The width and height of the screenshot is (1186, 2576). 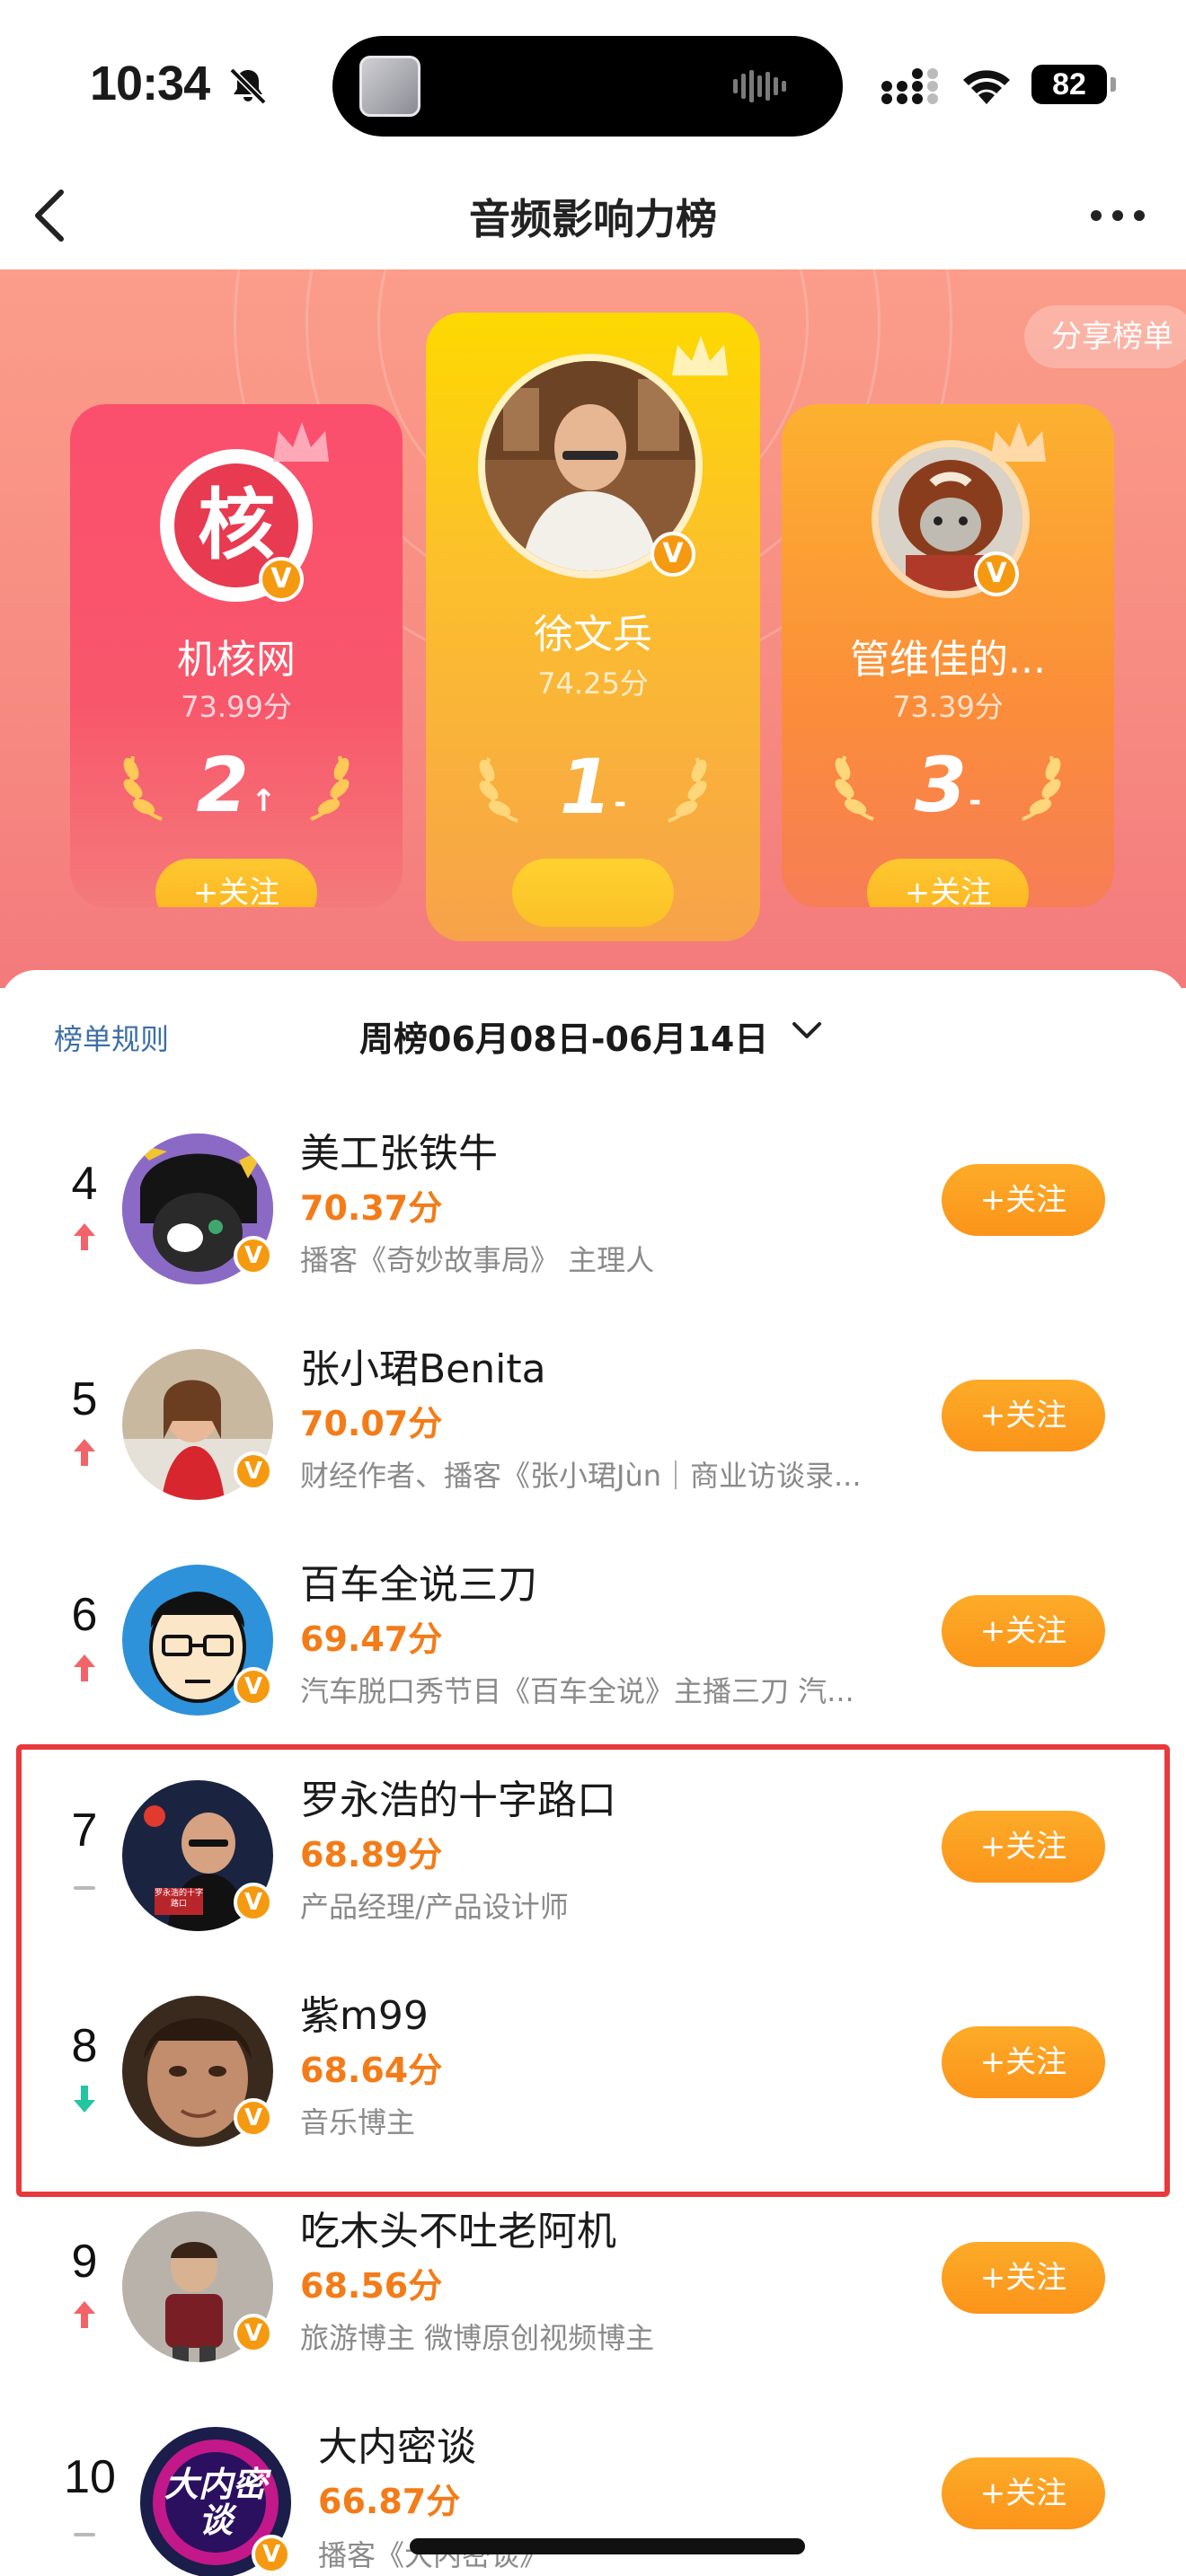 I want to click on share-ranking-button: 分享榜单, so click(x=1105, y=336).